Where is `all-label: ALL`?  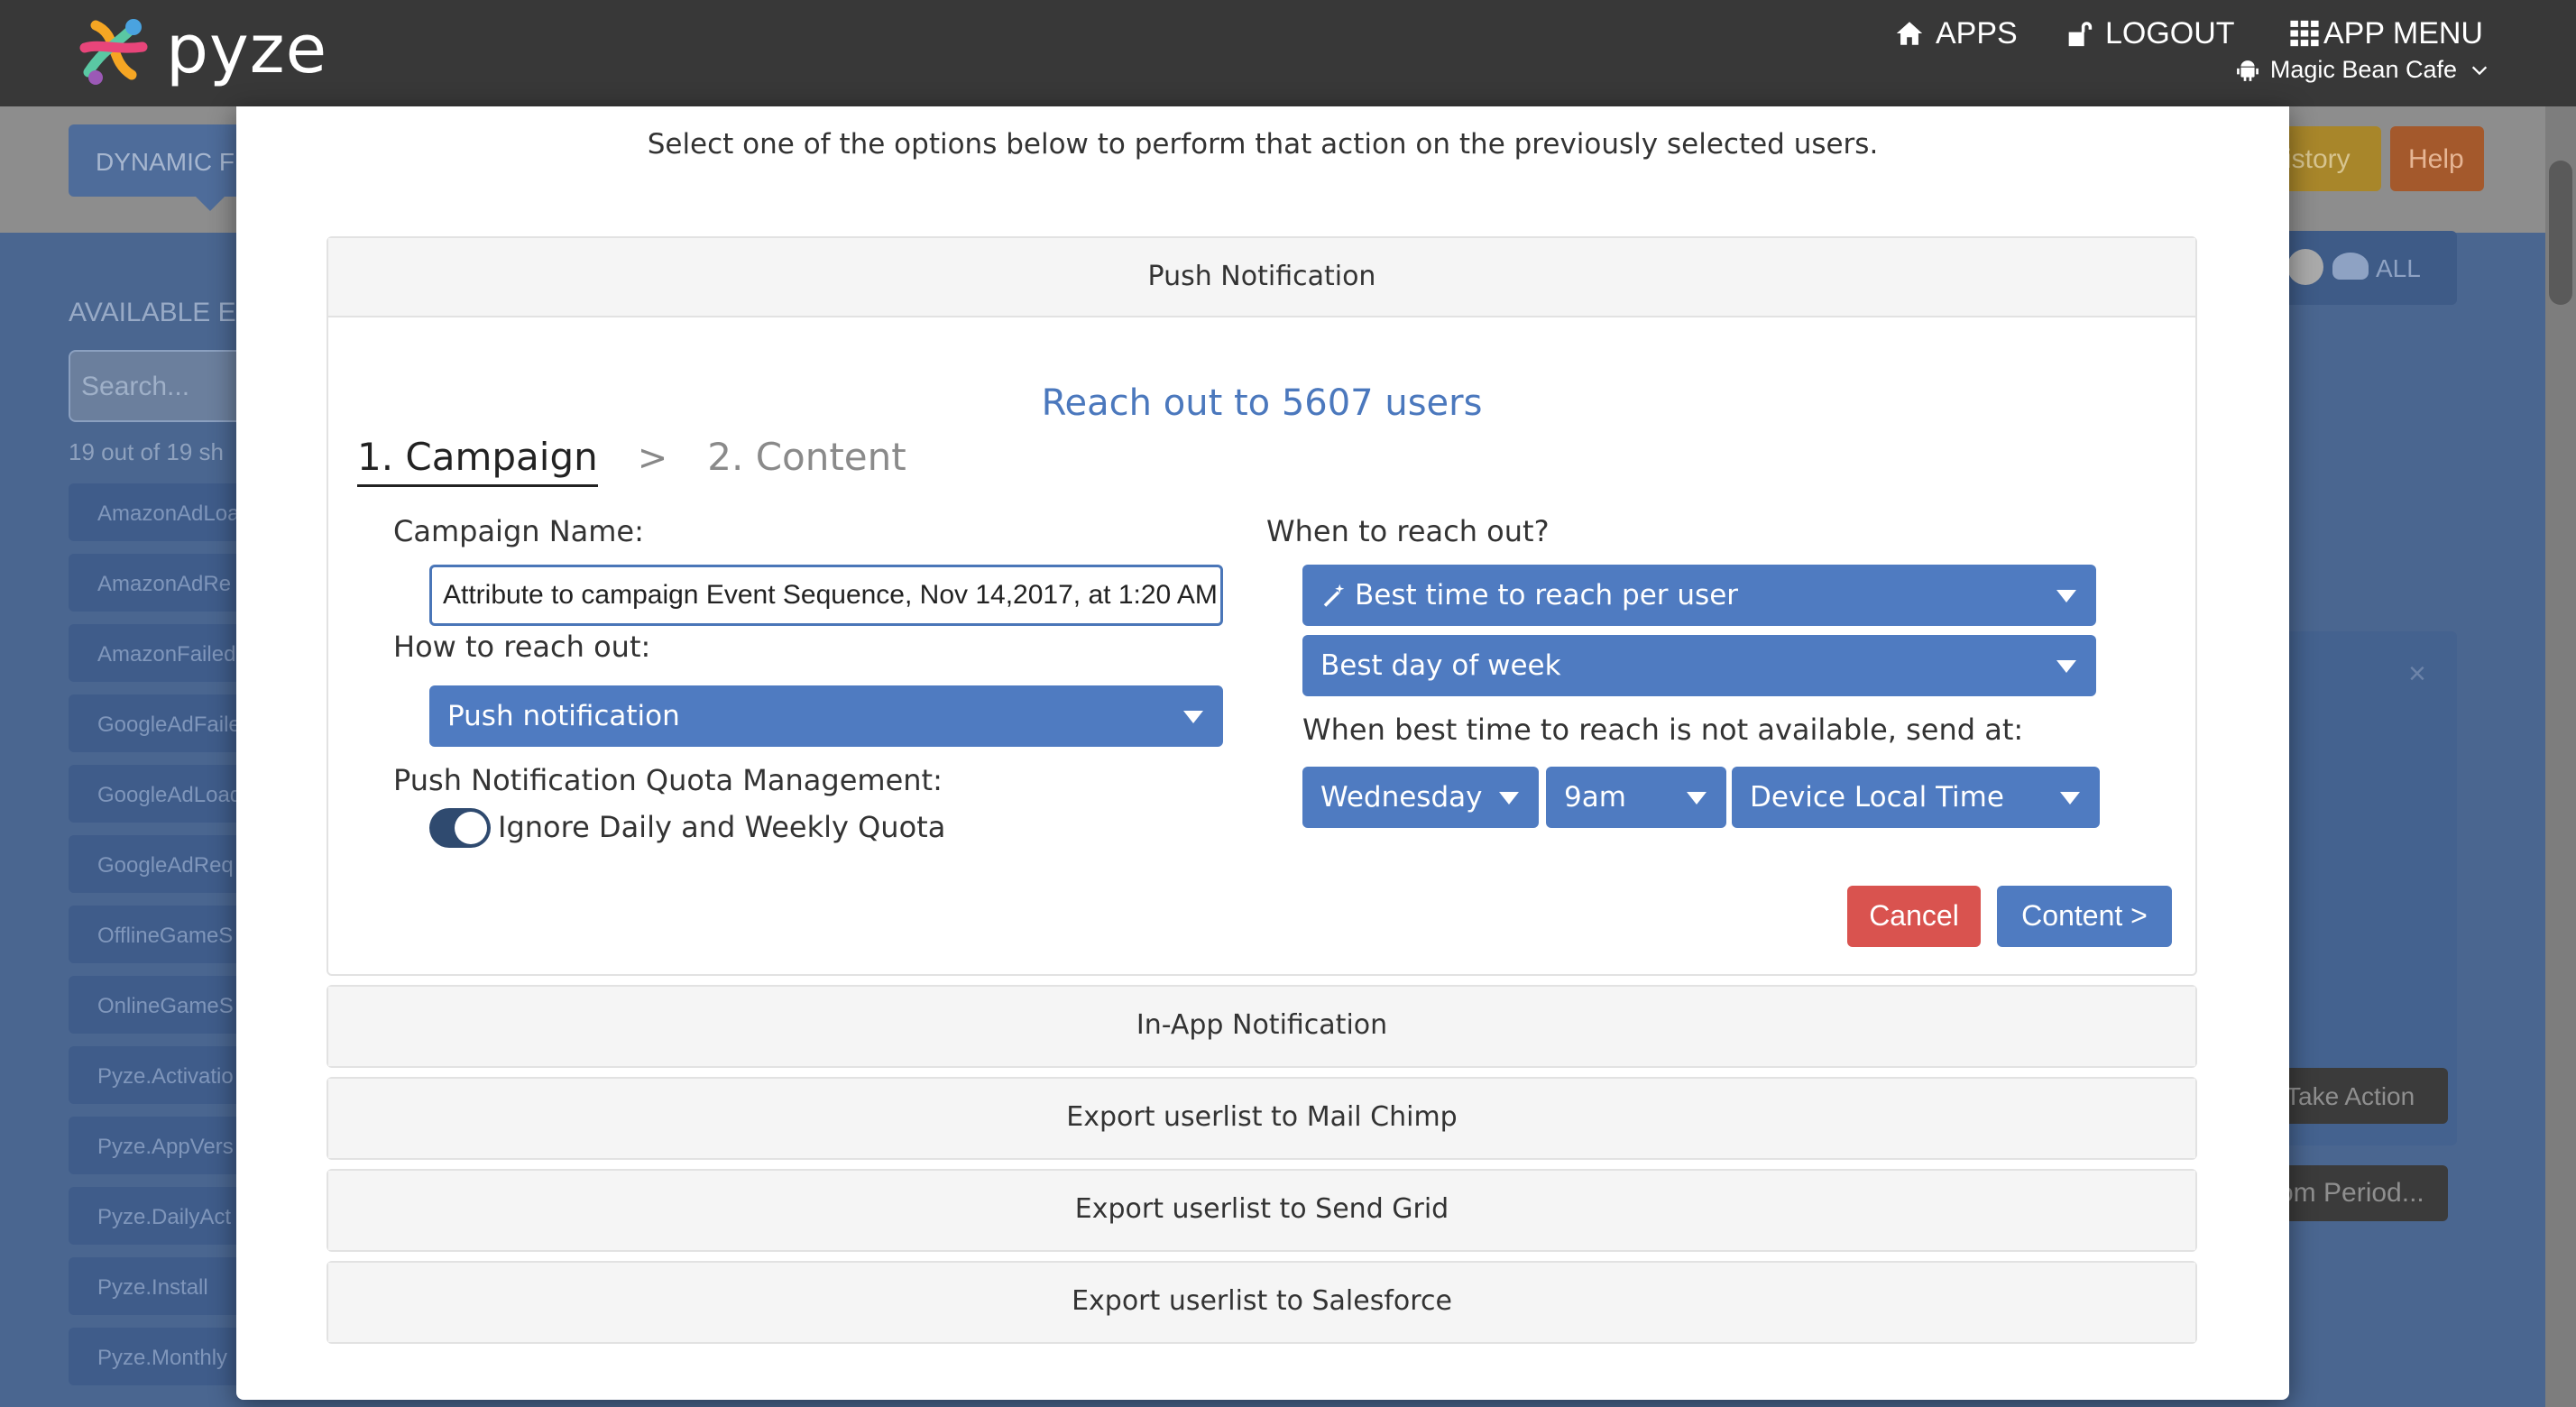
all-label: ALL is located at coordinates (2398, 268).